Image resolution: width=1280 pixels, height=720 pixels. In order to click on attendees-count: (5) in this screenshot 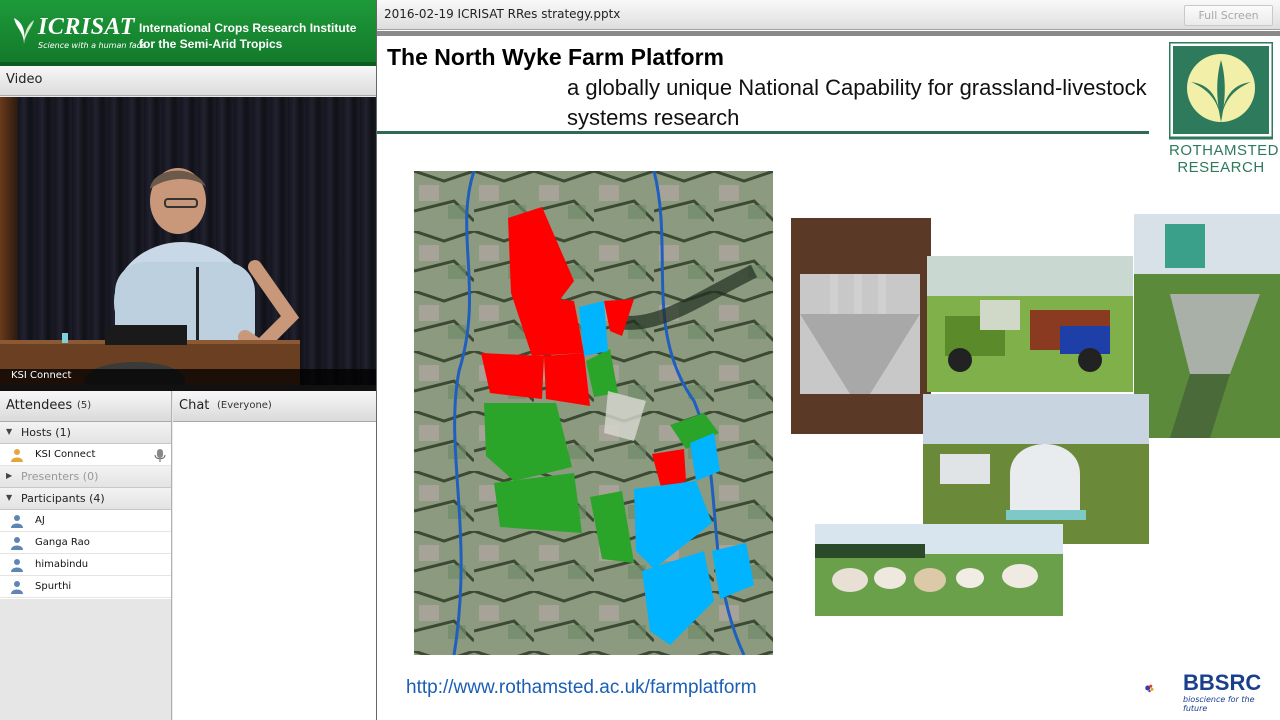, I will do `click(84, 405)`.